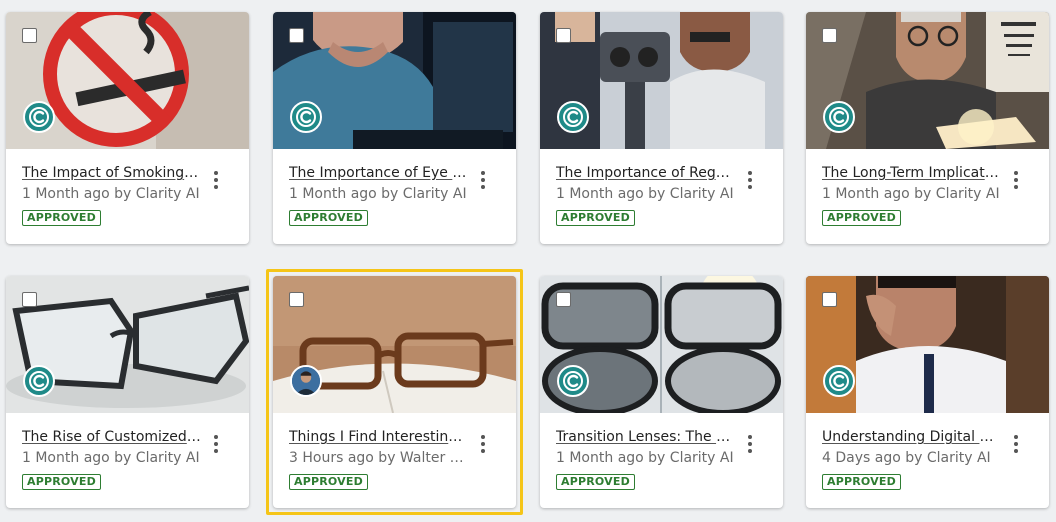  What do you see at coordinates (379, 173) in the screenshot?
I see `article-title: The Importance of Eye Health` at bounding box center [379, 173].